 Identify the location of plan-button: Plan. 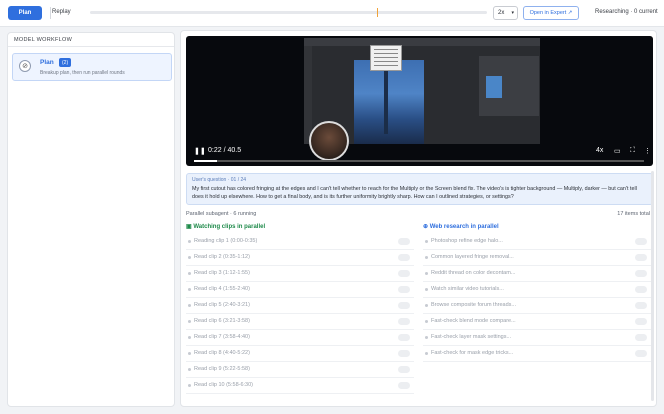
(25, 13).